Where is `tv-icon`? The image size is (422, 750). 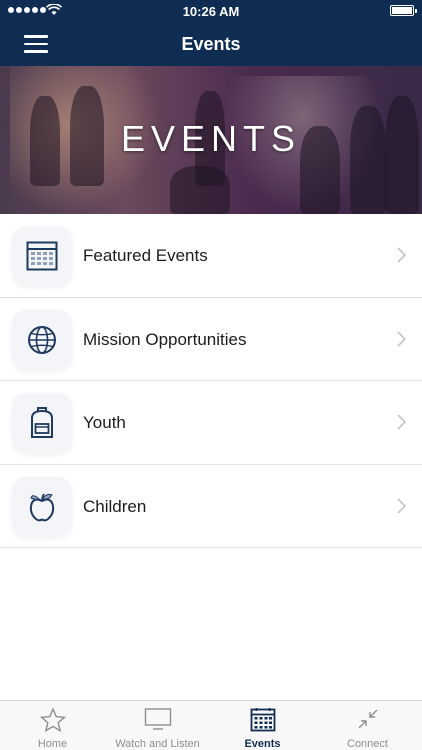 tv-icon is located at coordinates (157, 719).